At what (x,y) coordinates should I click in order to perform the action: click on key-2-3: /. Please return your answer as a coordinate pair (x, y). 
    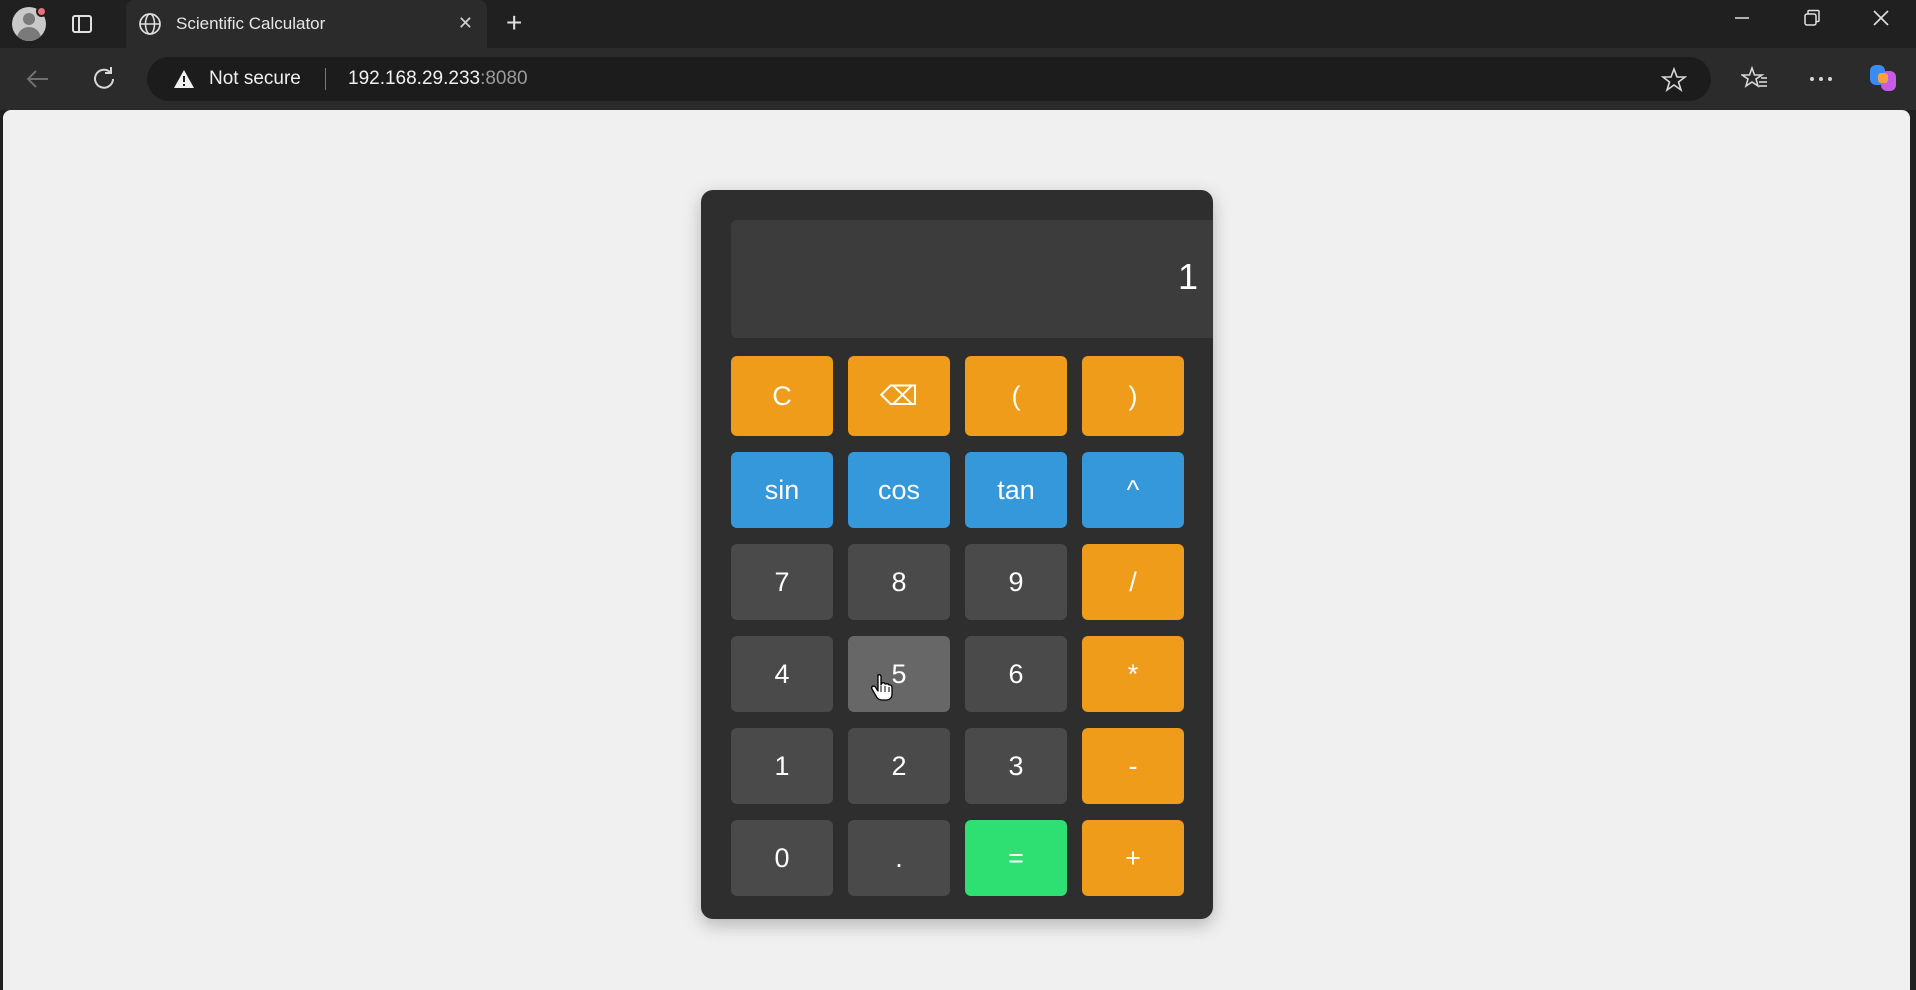
    Looking at the image, I should click on (1133, 582).